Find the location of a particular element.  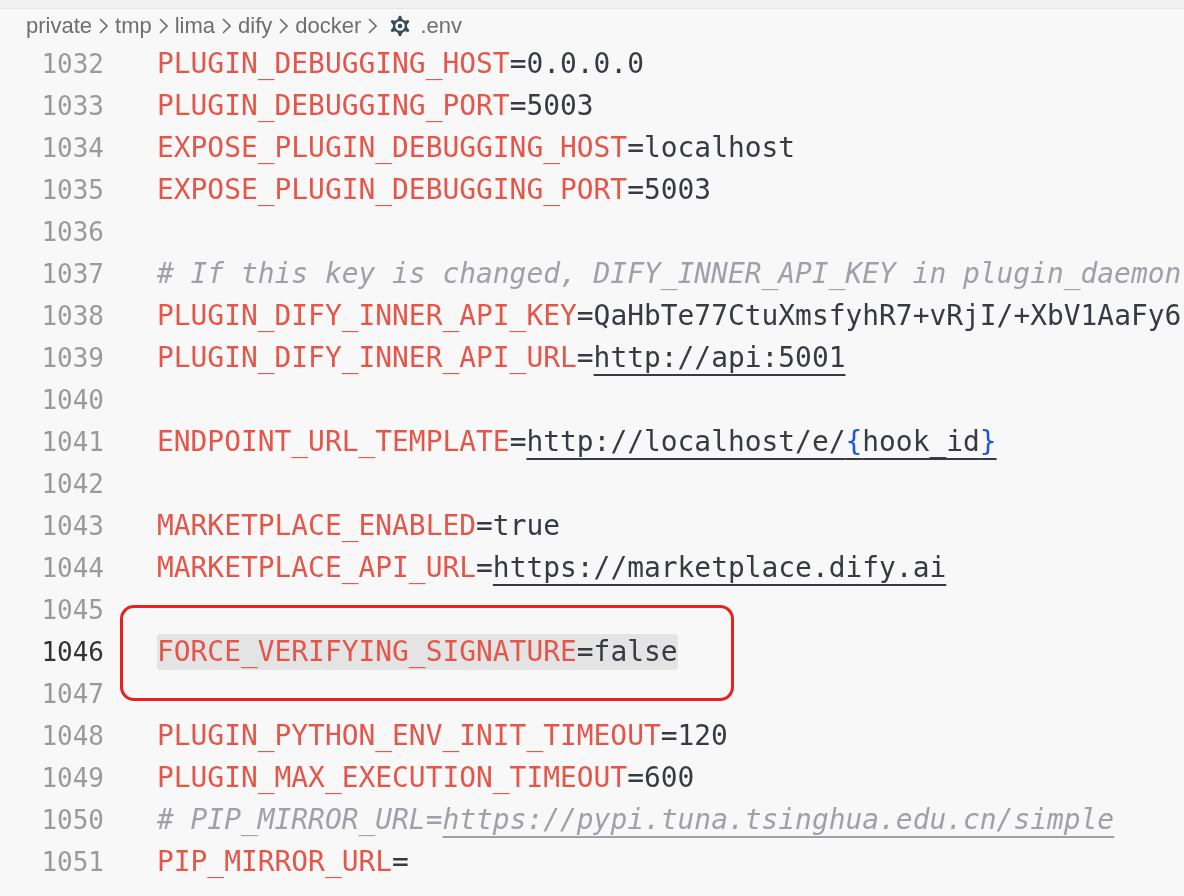

breadcrumb-item: lima is located at coordinates (195, 26).